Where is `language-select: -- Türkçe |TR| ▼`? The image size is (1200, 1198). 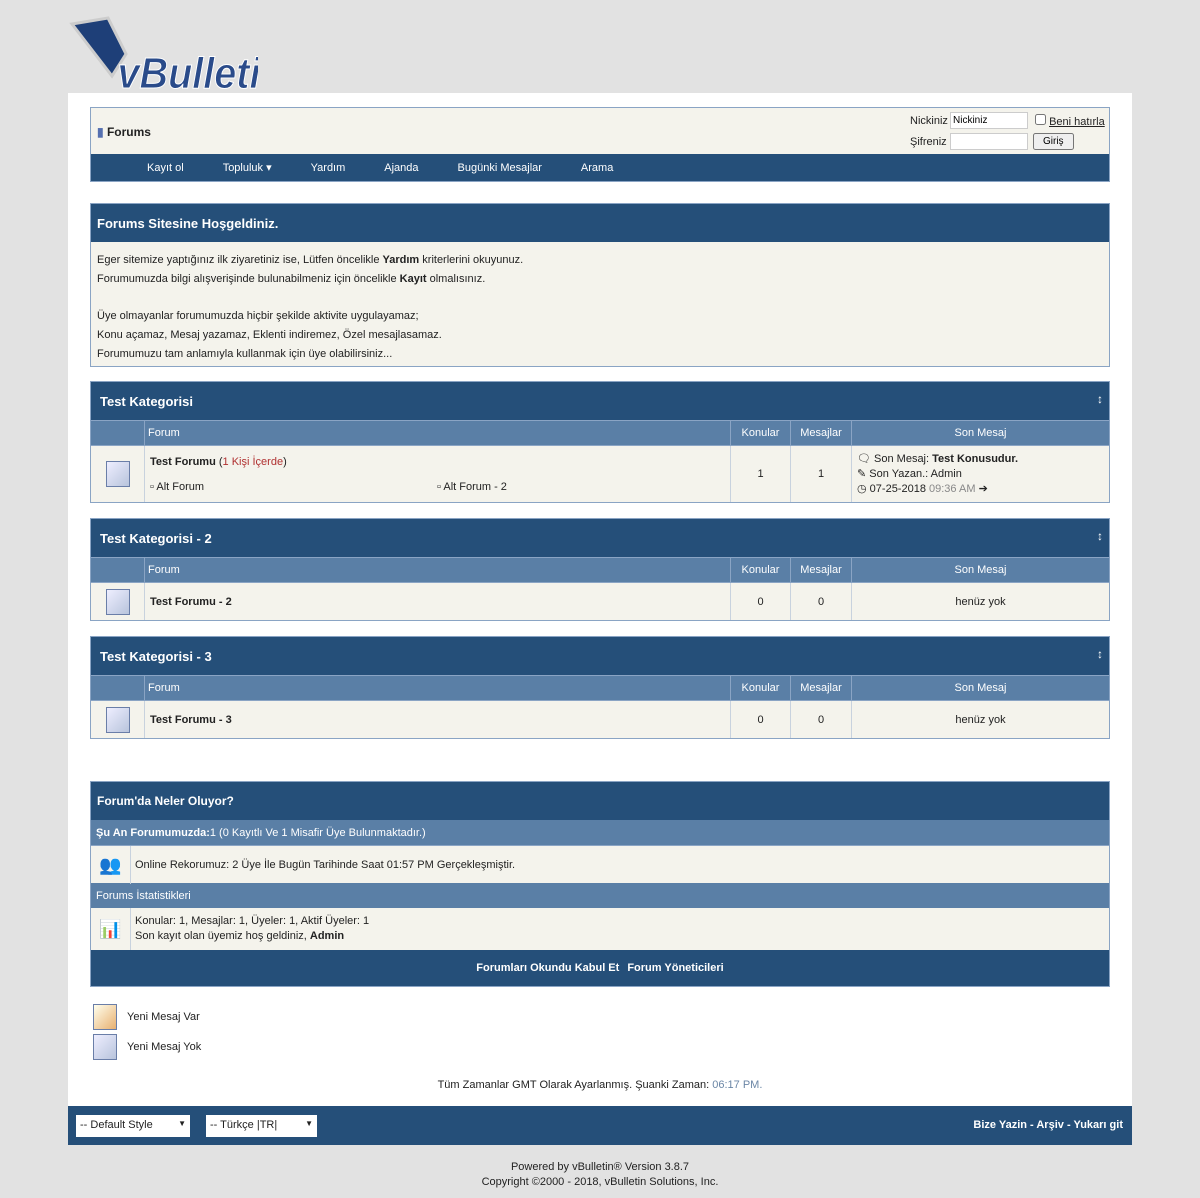
language-select: -- Türkçe |TR| ▼ is located at coordinates (261, 1126).